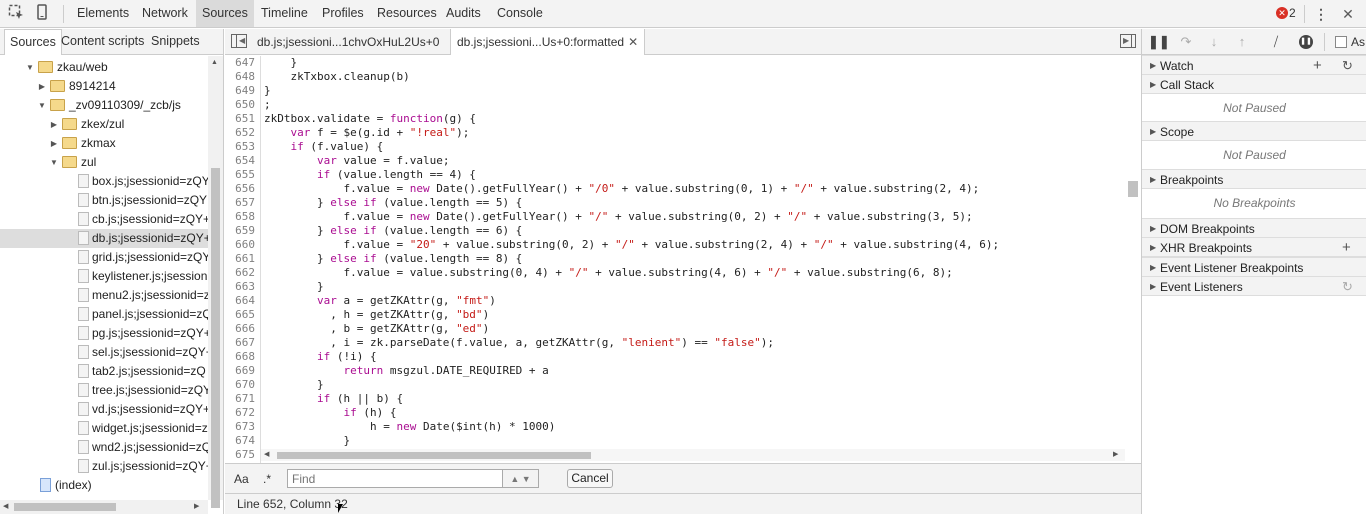 Image resolution: width=1366 pixels, height=514 pixels. What do you see at coordinates (1254, 84) in the screenshot?
I see `pane-call-stack: ▶ Call Stack` at bounding box center [1254, 84].